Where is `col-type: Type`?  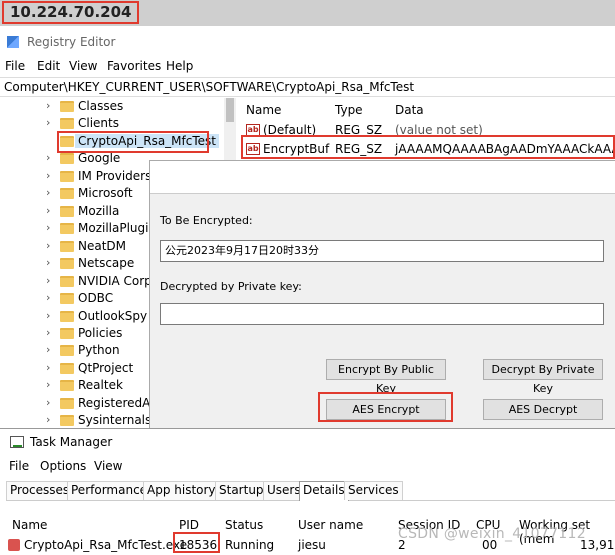 col-type: Type is located at coordinates (349, 110).